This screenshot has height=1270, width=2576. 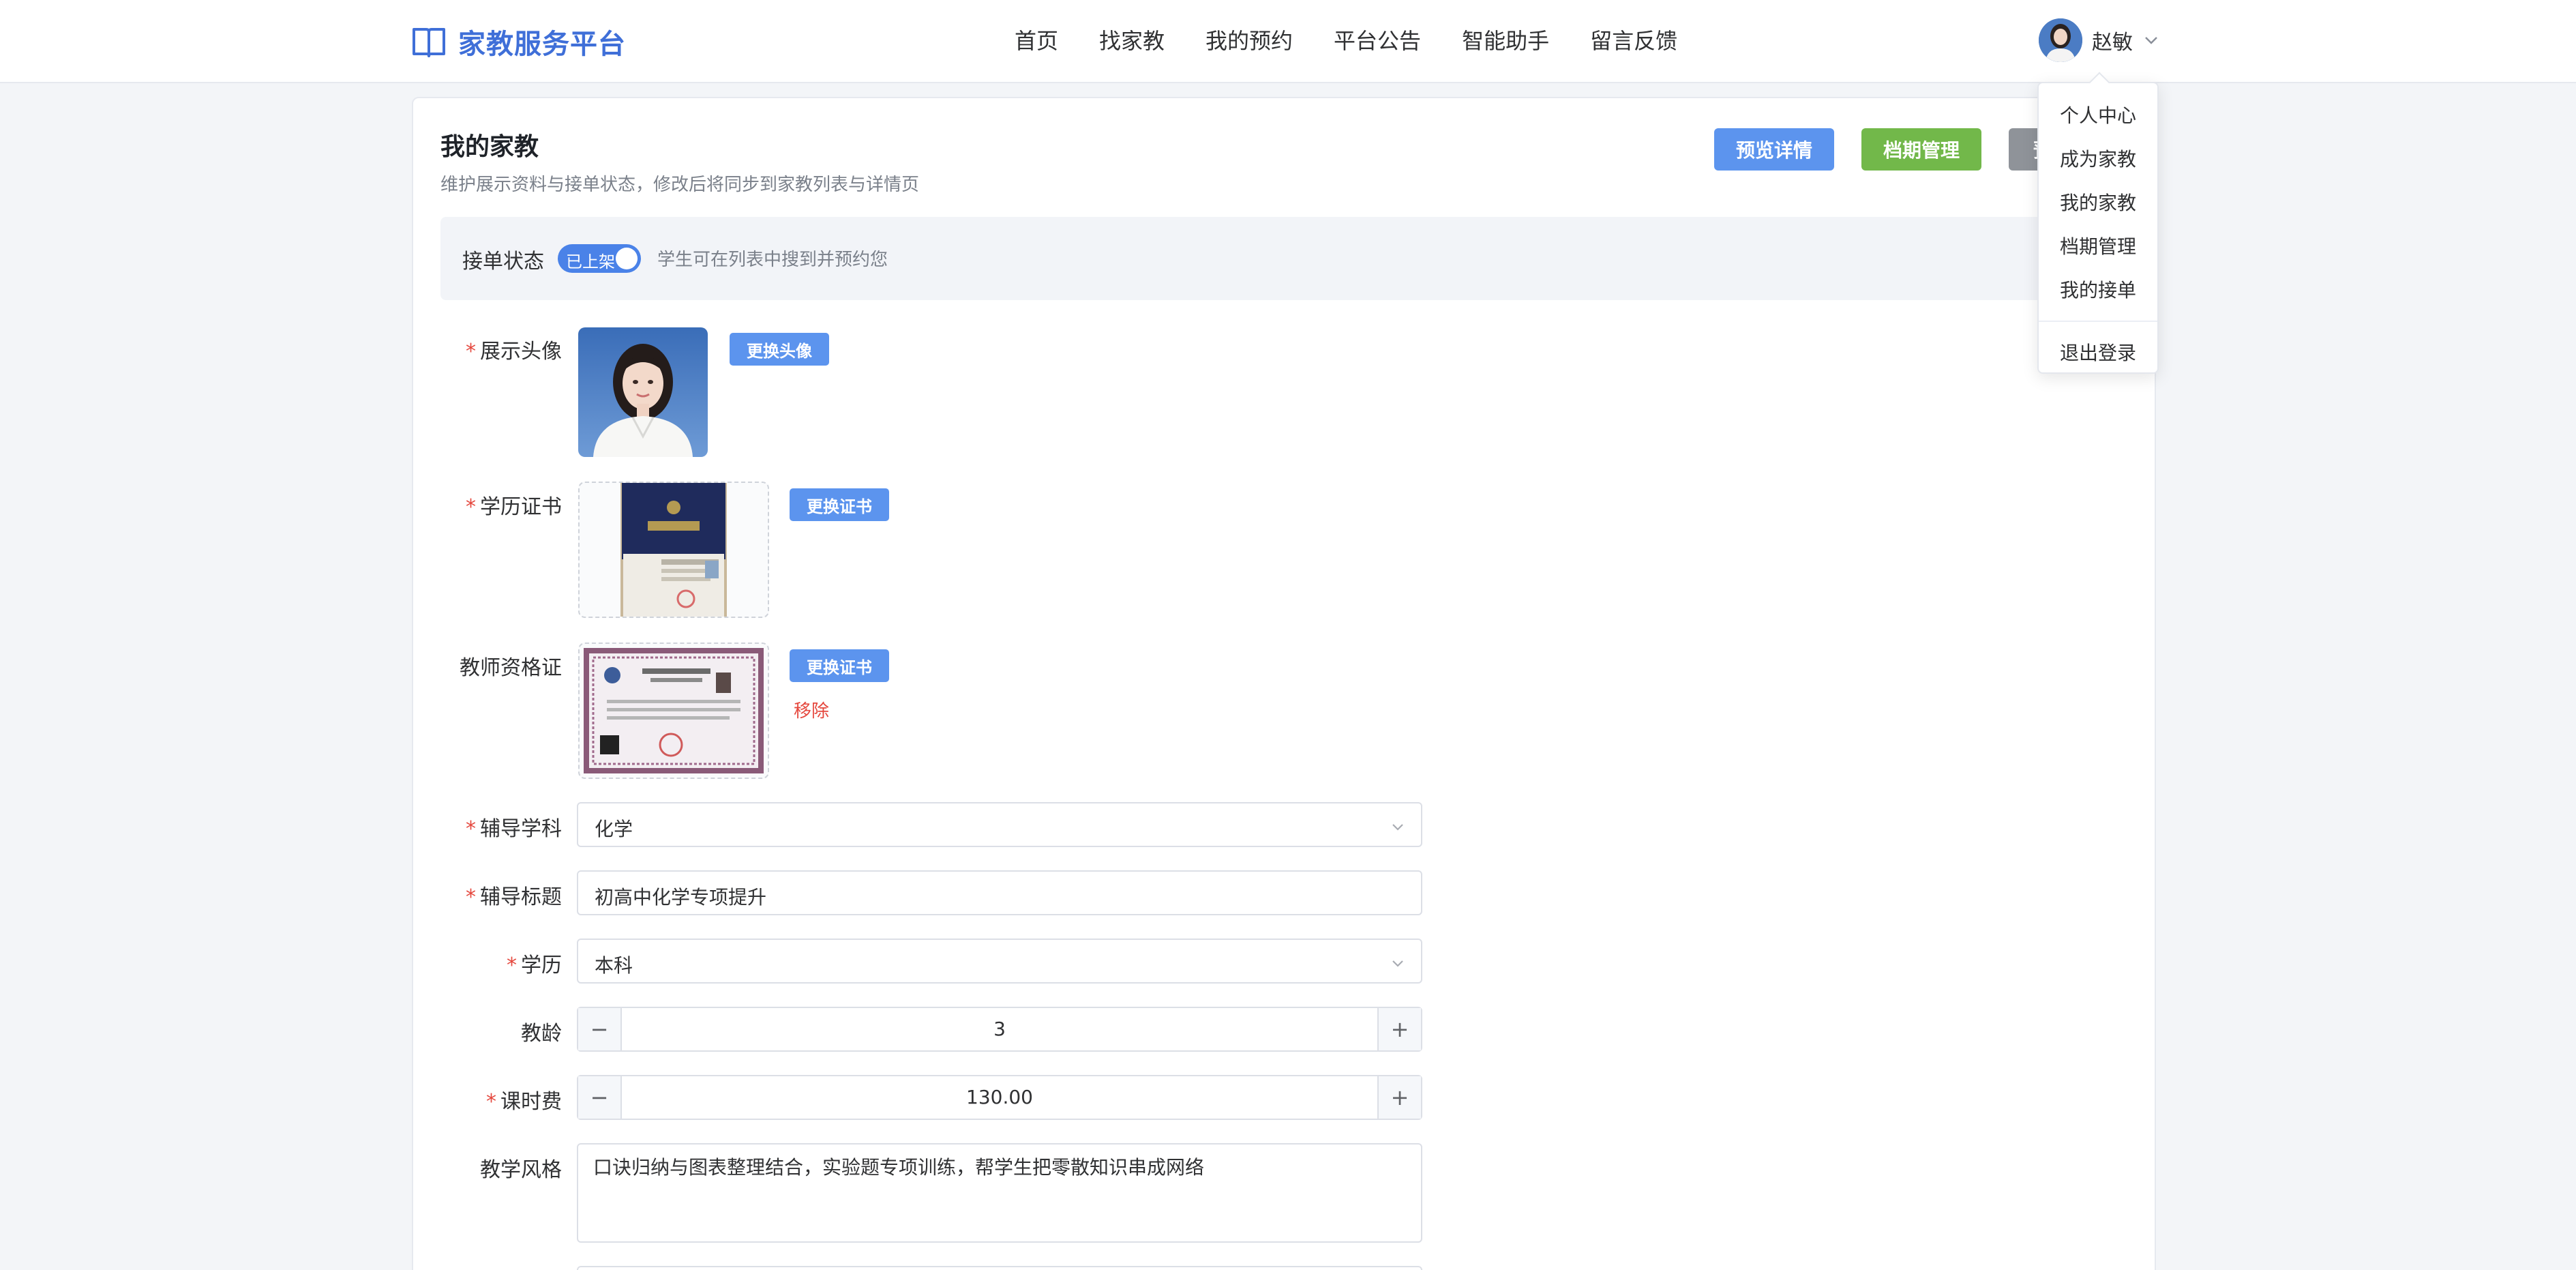 What do you see at coordinates (1285, 258) in the screenshot?
I see `order-status-panel: 接单状态 已上架 学生可在列表中搜到并预约您` at bounding box center [1285, 258].